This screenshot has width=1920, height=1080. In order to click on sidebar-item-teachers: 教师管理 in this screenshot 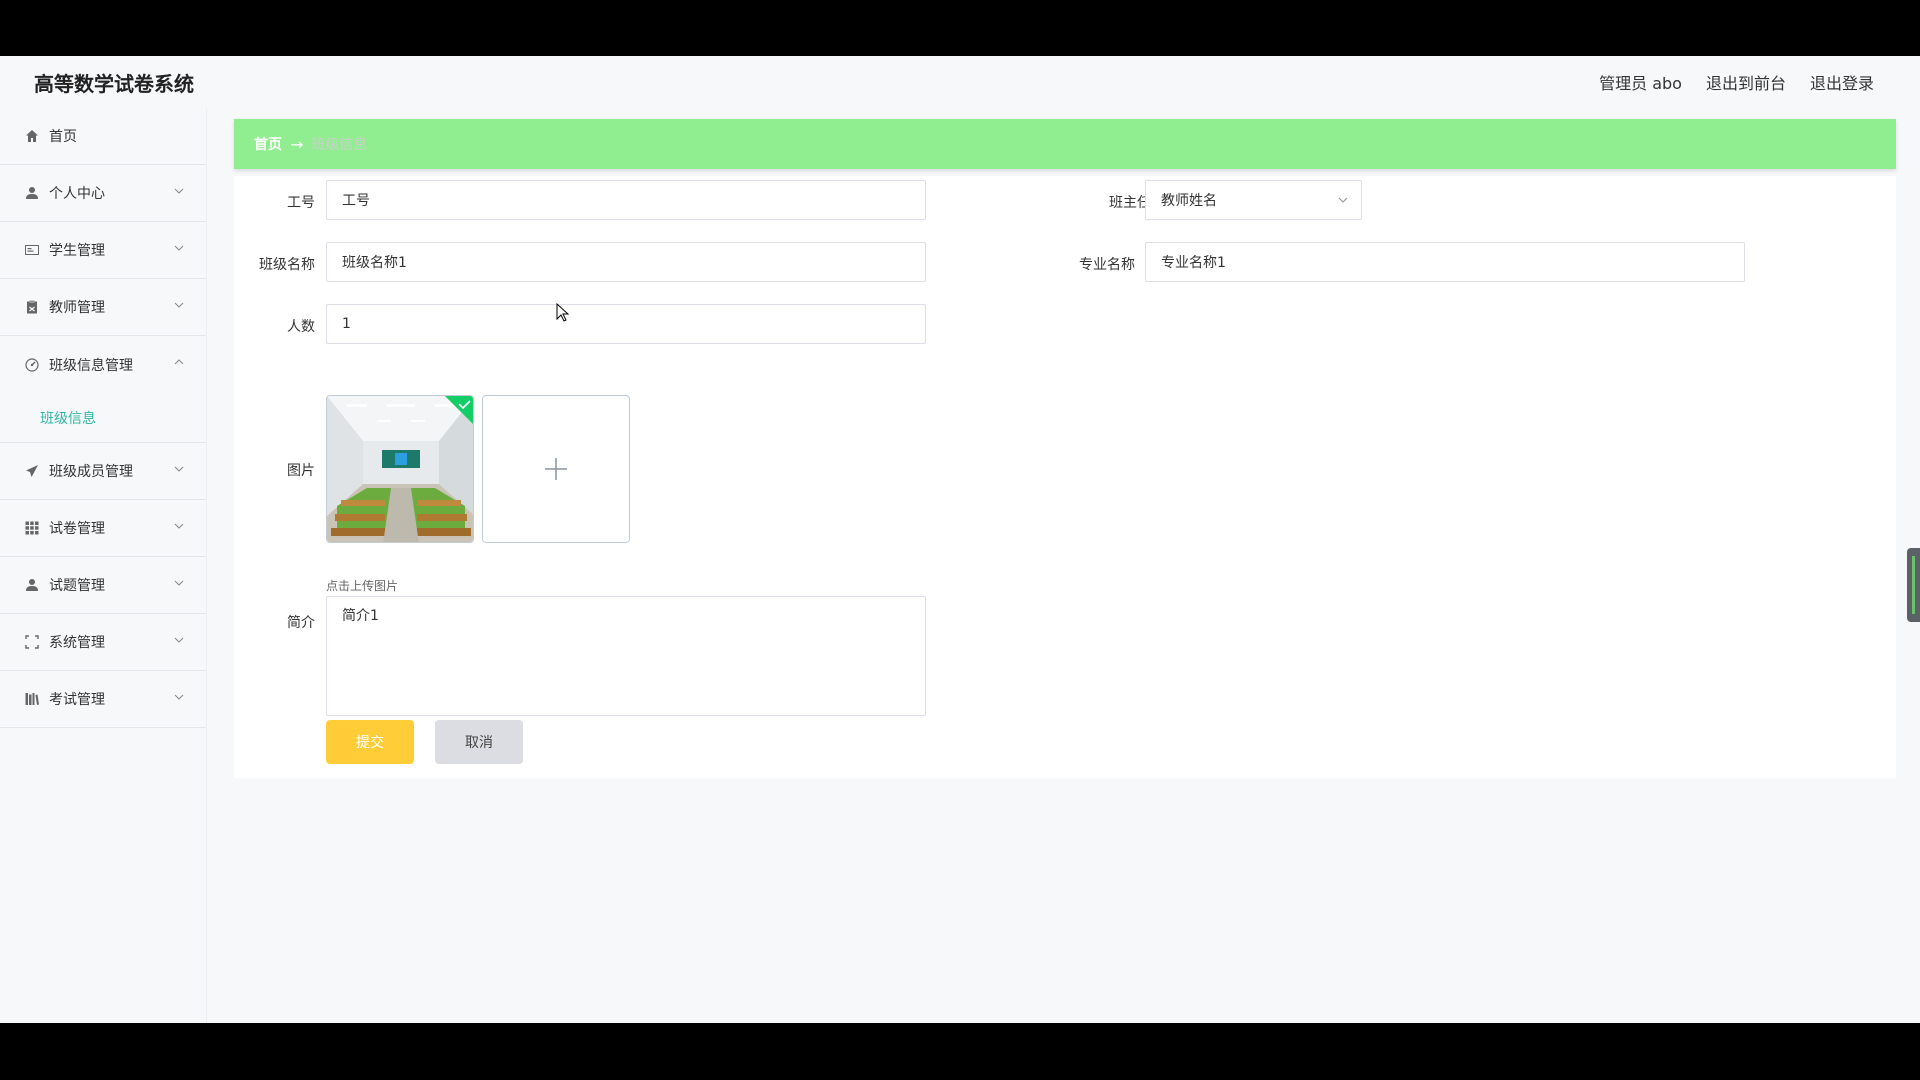, I will do `click(103, 307)`.